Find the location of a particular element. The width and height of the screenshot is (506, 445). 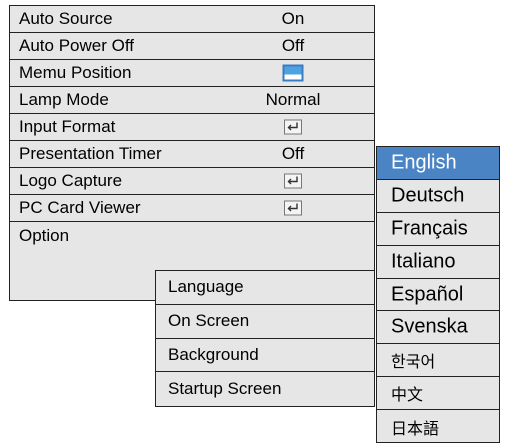

menu-item-input-format: Input Format is located at coordinates (192, 127).